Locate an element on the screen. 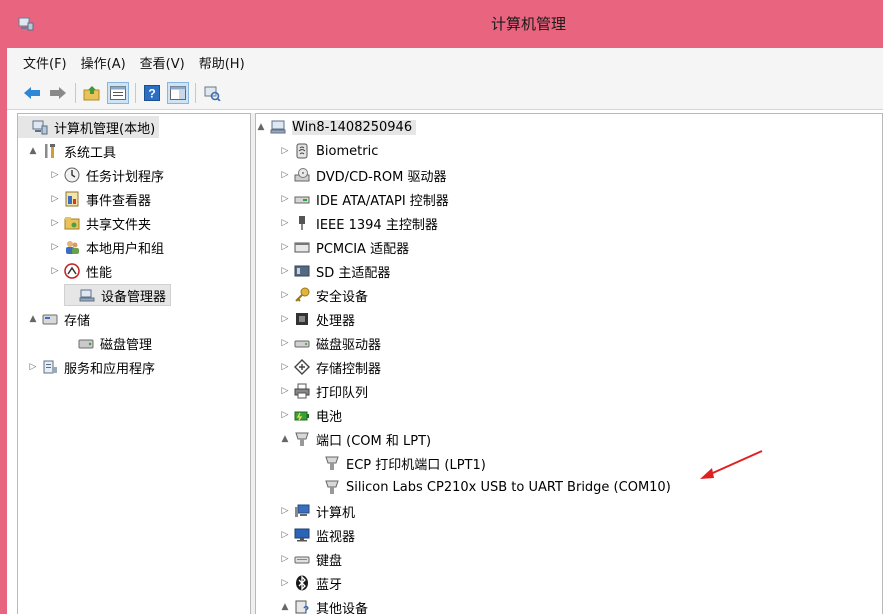 This screenshot has height=614, width=883. device-category-batteries: ▷ 电池 is located at coordinates (311, 415).